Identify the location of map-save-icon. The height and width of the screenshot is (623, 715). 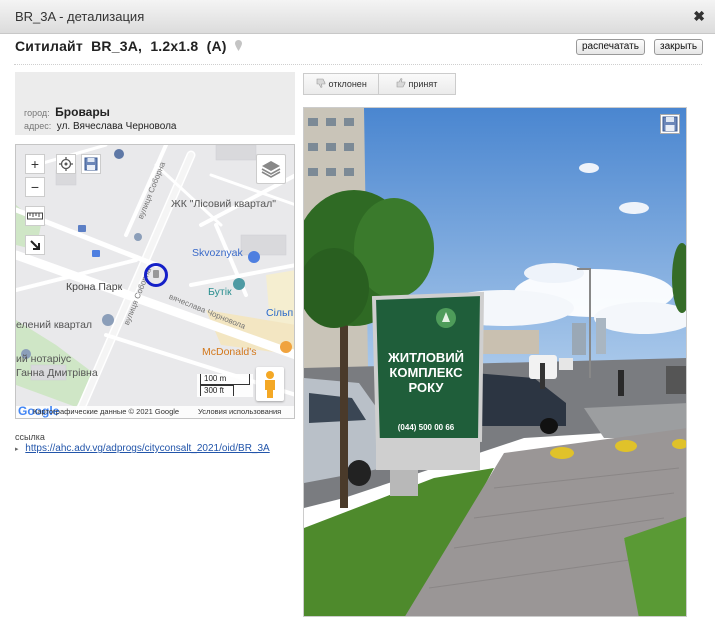
(91, 164).